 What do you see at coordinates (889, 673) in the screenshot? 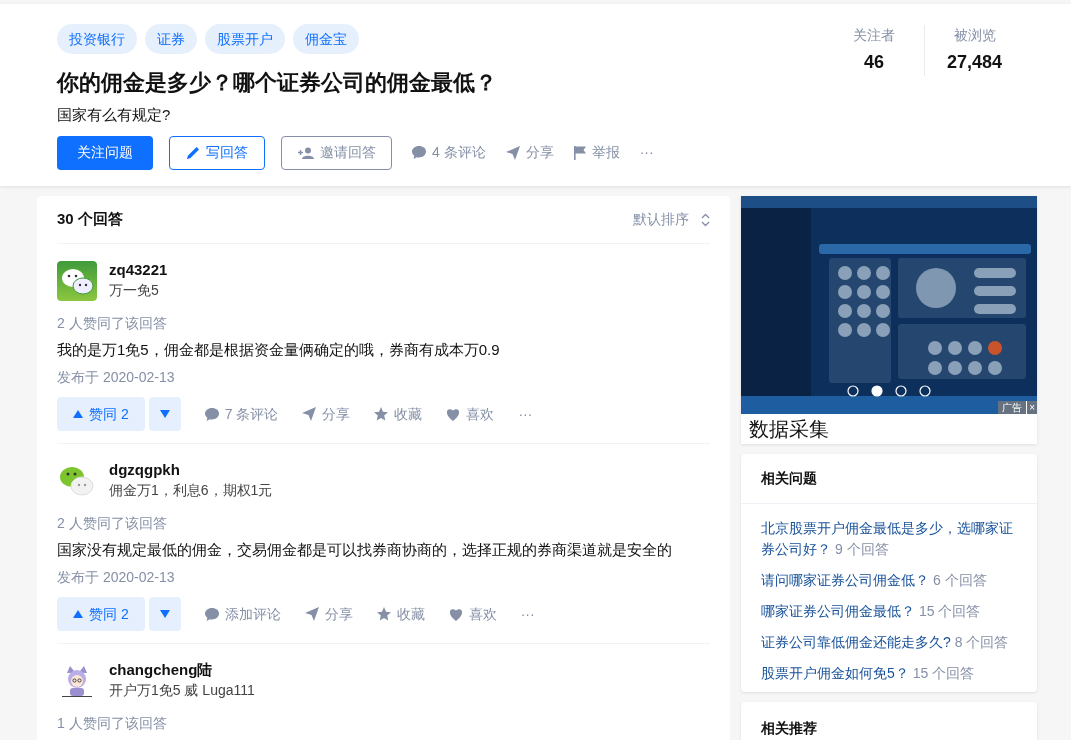
I see `related-question-link: 股票开户佣金如何免5？ 15 个回答` at bounding box center [889, 673].